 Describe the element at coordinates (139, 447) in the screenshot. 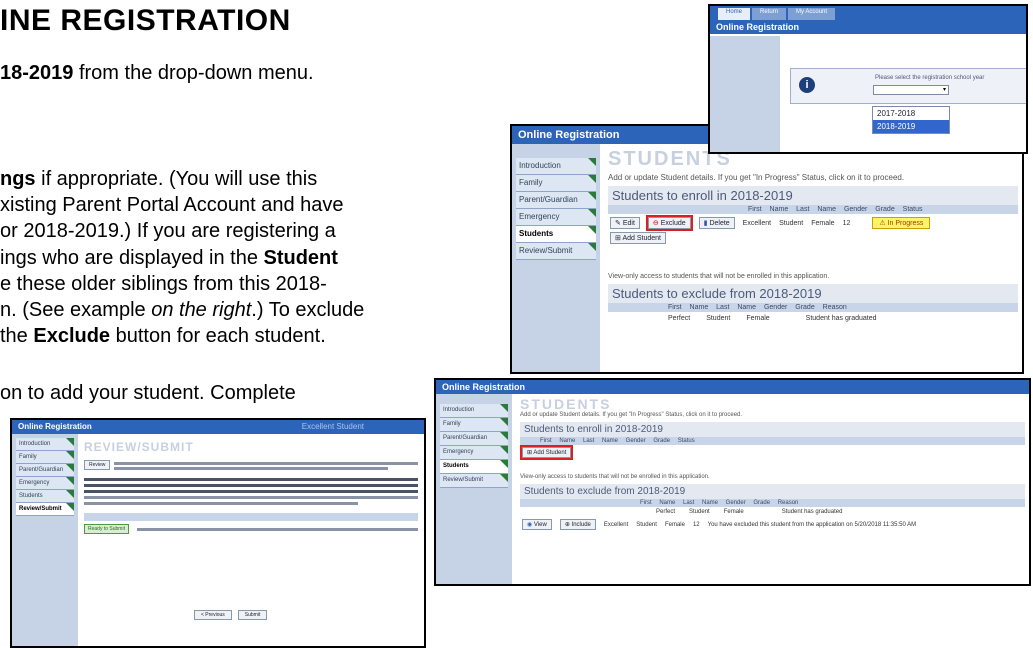

I see `review-heading: REVIEW/SUBMIT` at that location.